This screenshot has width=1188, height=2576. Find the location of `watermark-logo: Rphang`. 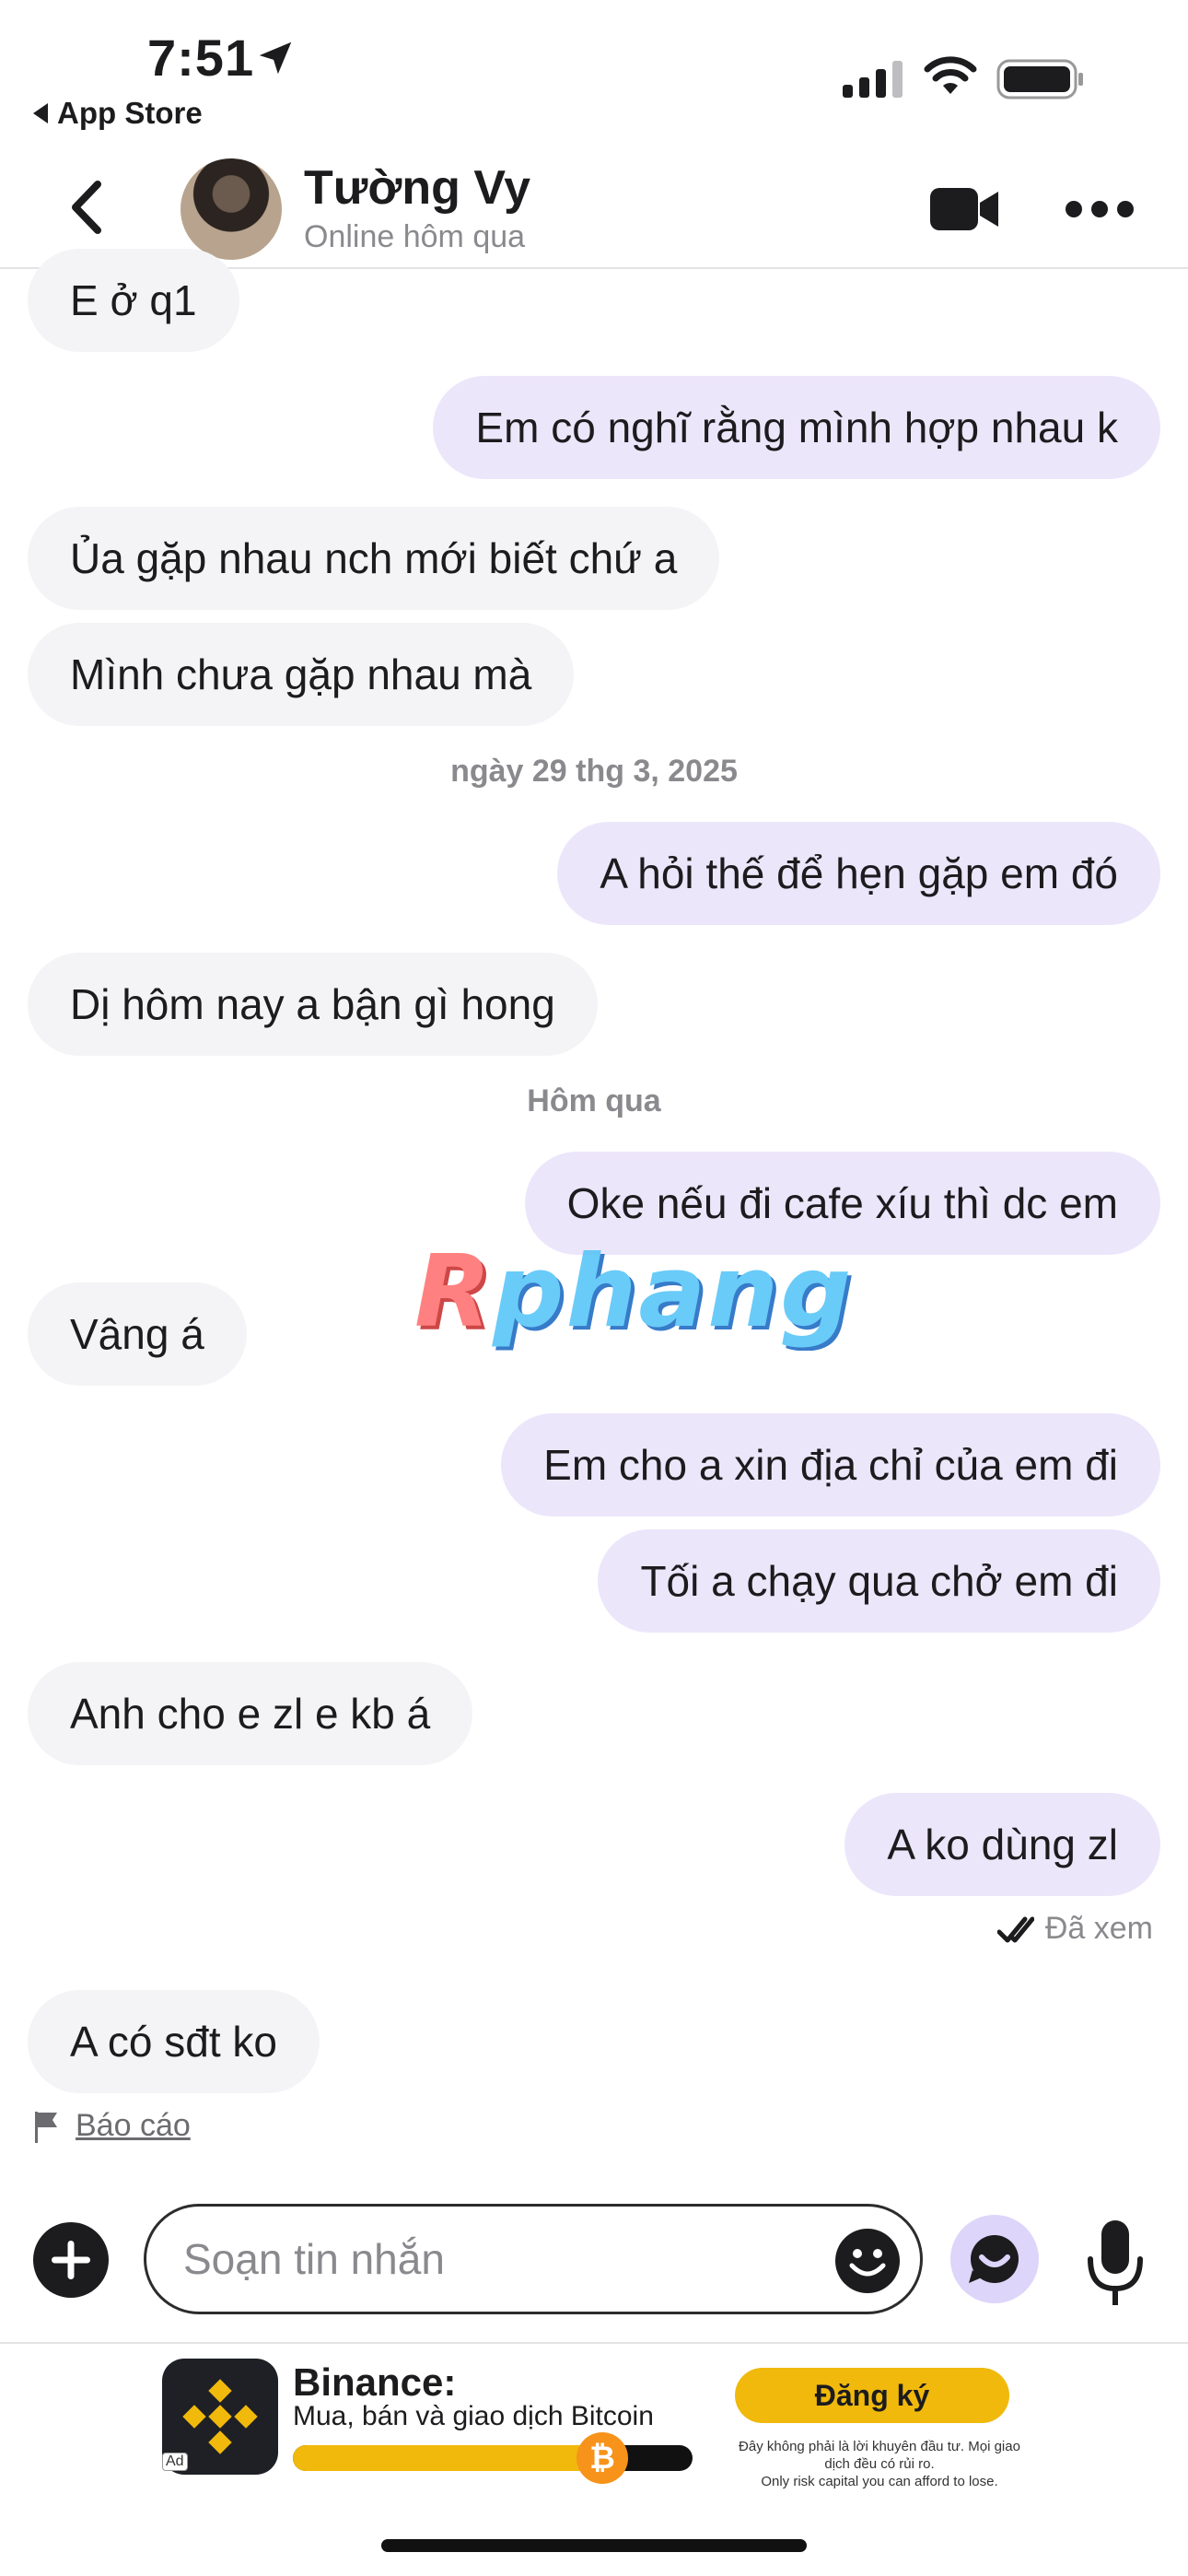

watermark-logo: Rphang is located at coordinates (634, 1292).